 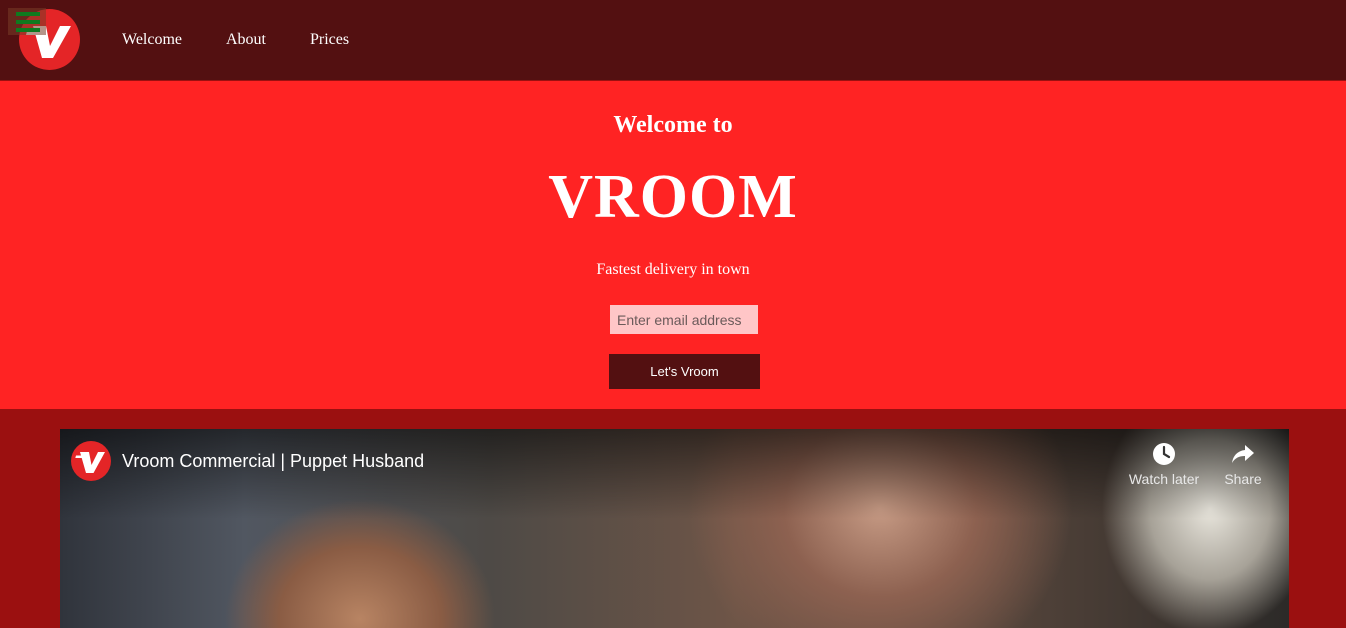 I want to click on watch-later-button: Watch later, so click(x=1164, y=464).